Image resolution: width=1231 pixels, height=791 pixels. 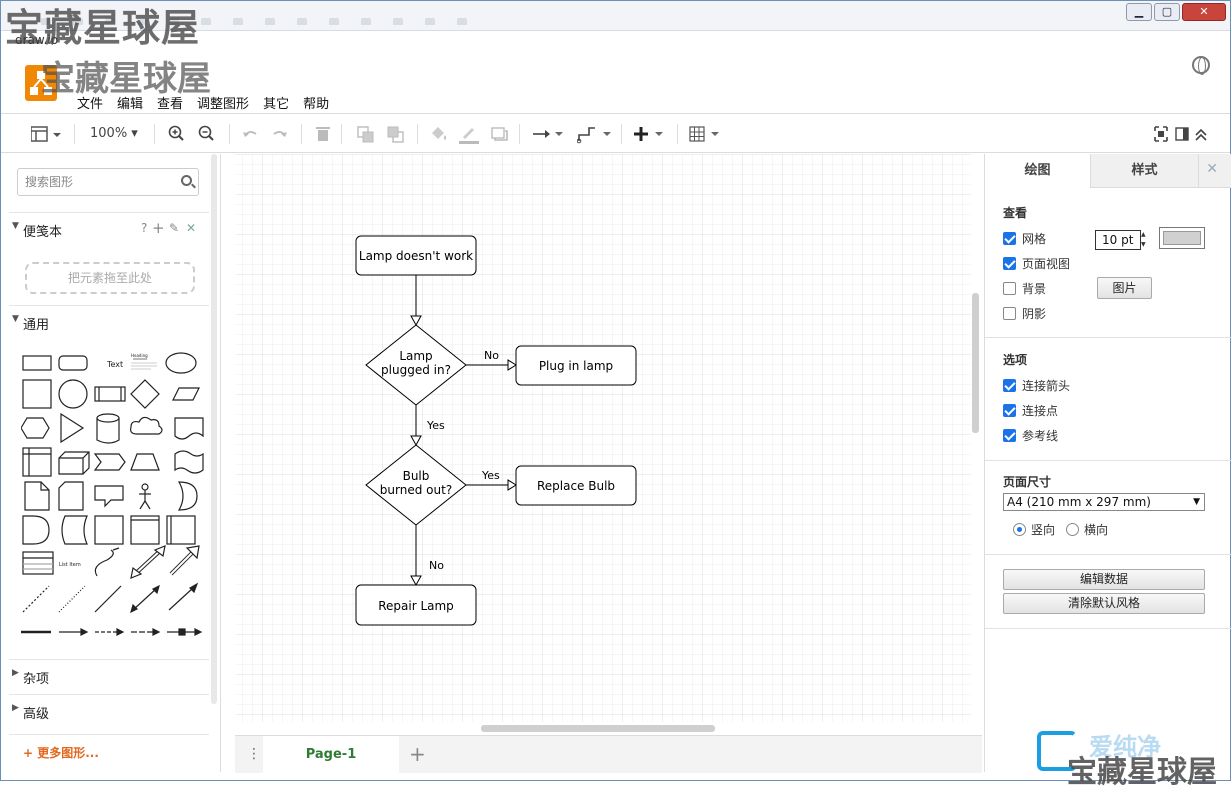 I want to click on advanced-title: 高级, so click(x=36, y=714).